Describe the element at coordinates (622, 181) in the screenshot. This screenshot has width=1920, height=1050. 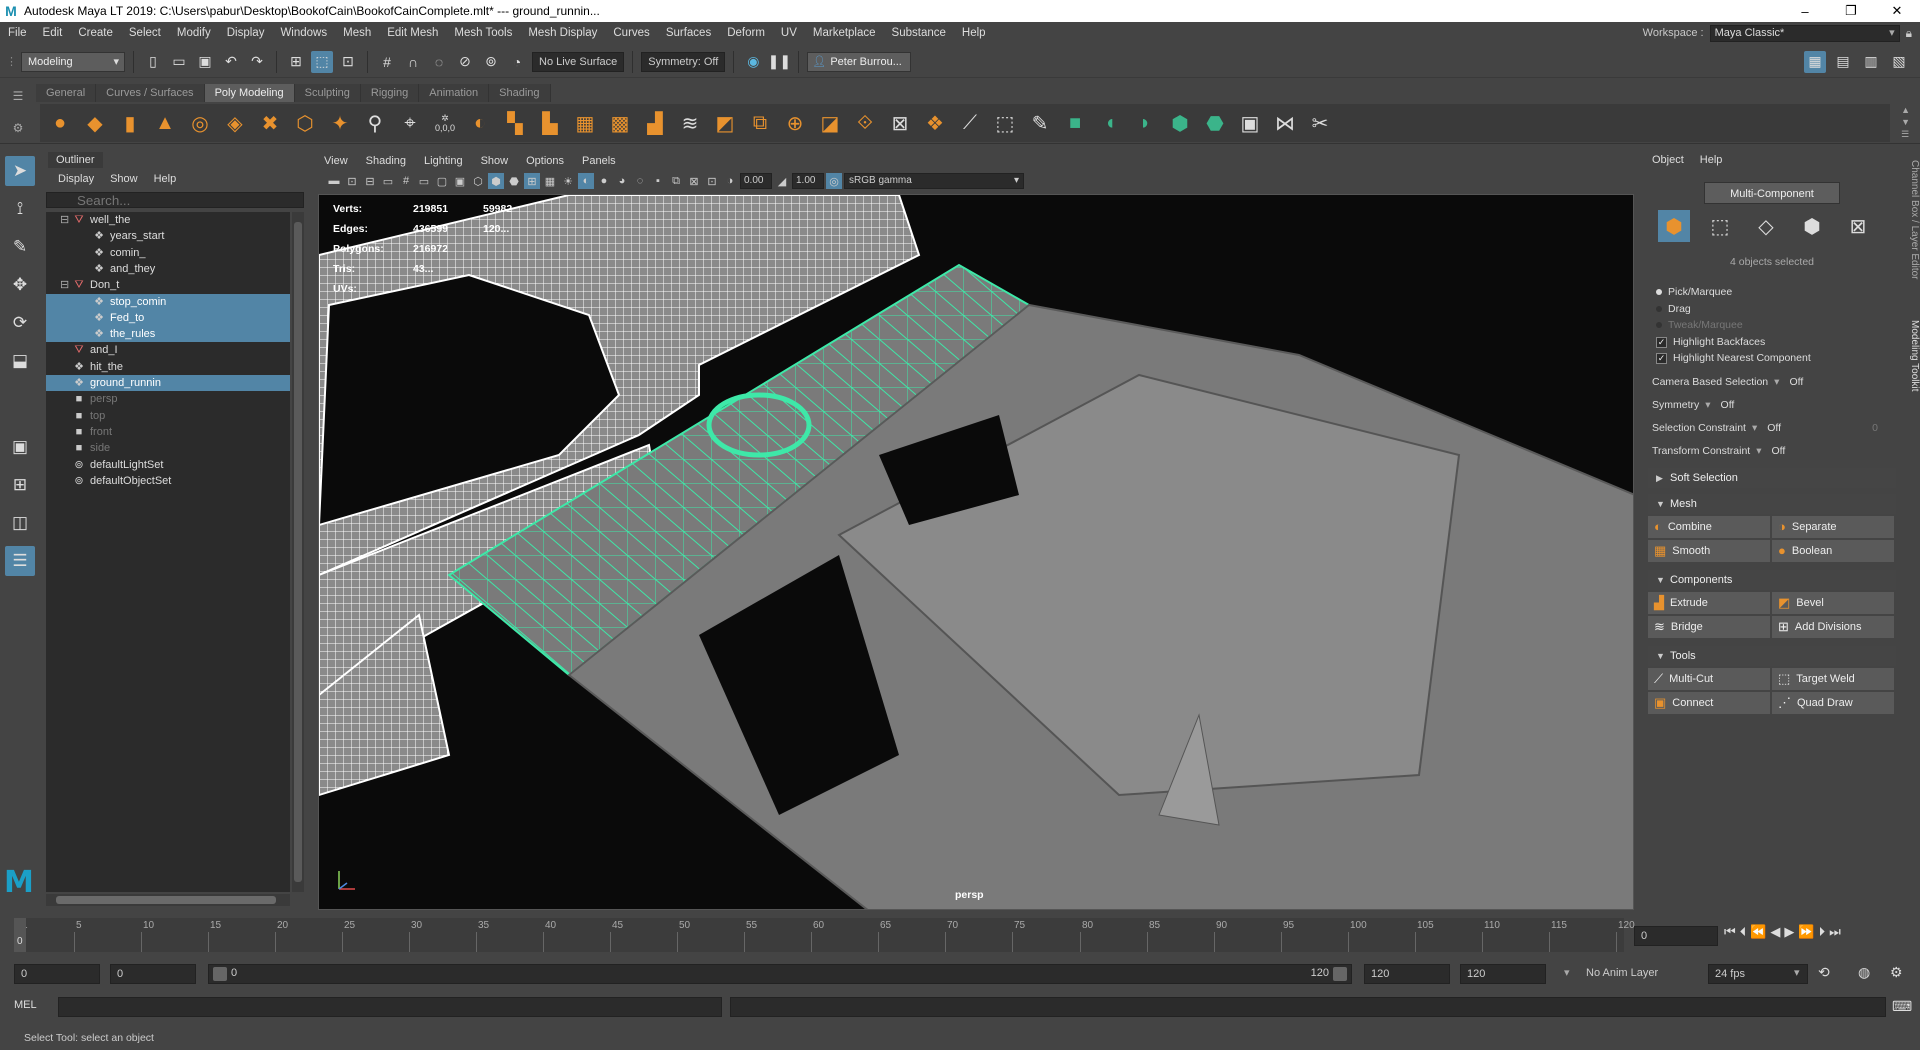
I see `motion-blur-icon: ◕` at that location.